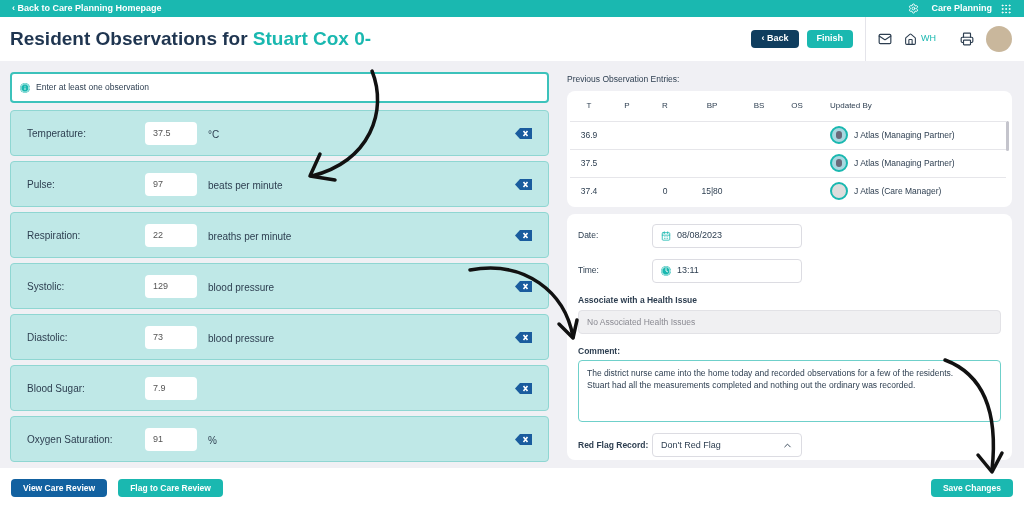 This screenshot has width=1024, height=508. Describe the element at coordinates (171, 388) in the screenshot. I see `observation-input: 7.9` at that location.